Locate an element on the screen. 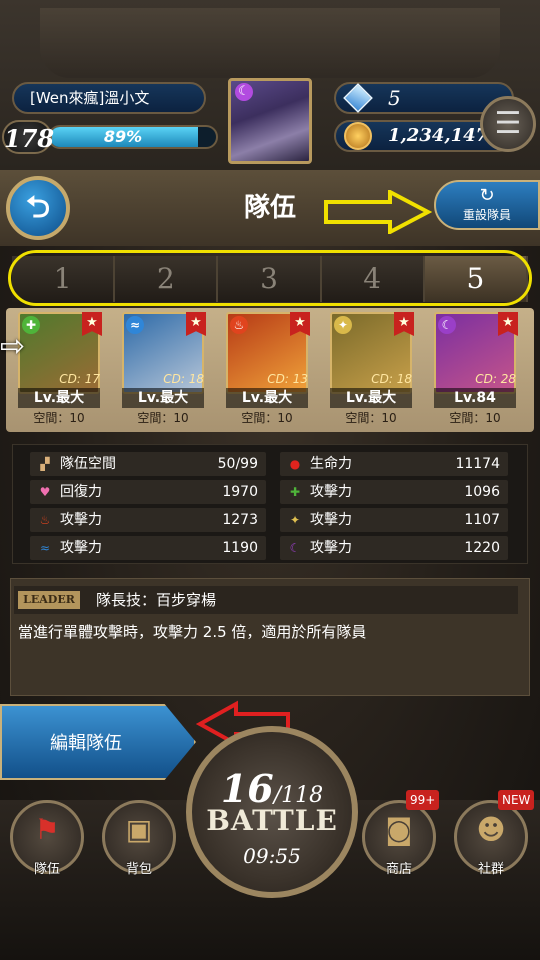 Image resolution: width=540 pixels, height=960 pixels. nav-label: 隊伍 is located at coordinates (46, 869).